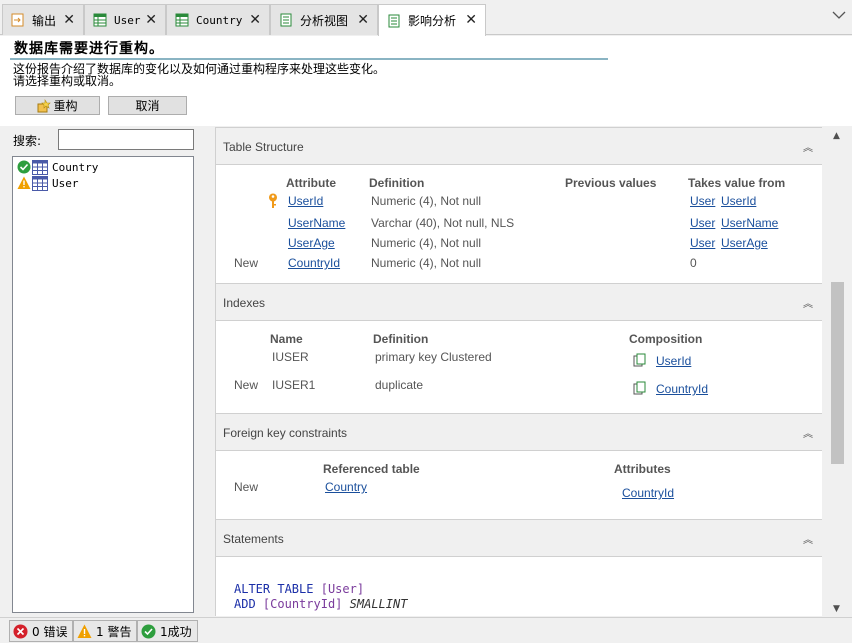 The image size is (852, 643). What do you see at coordinates (285, 433) in the screenshot?
I see `section-title: Foreign key constraints` at bounding box center [285, 433].